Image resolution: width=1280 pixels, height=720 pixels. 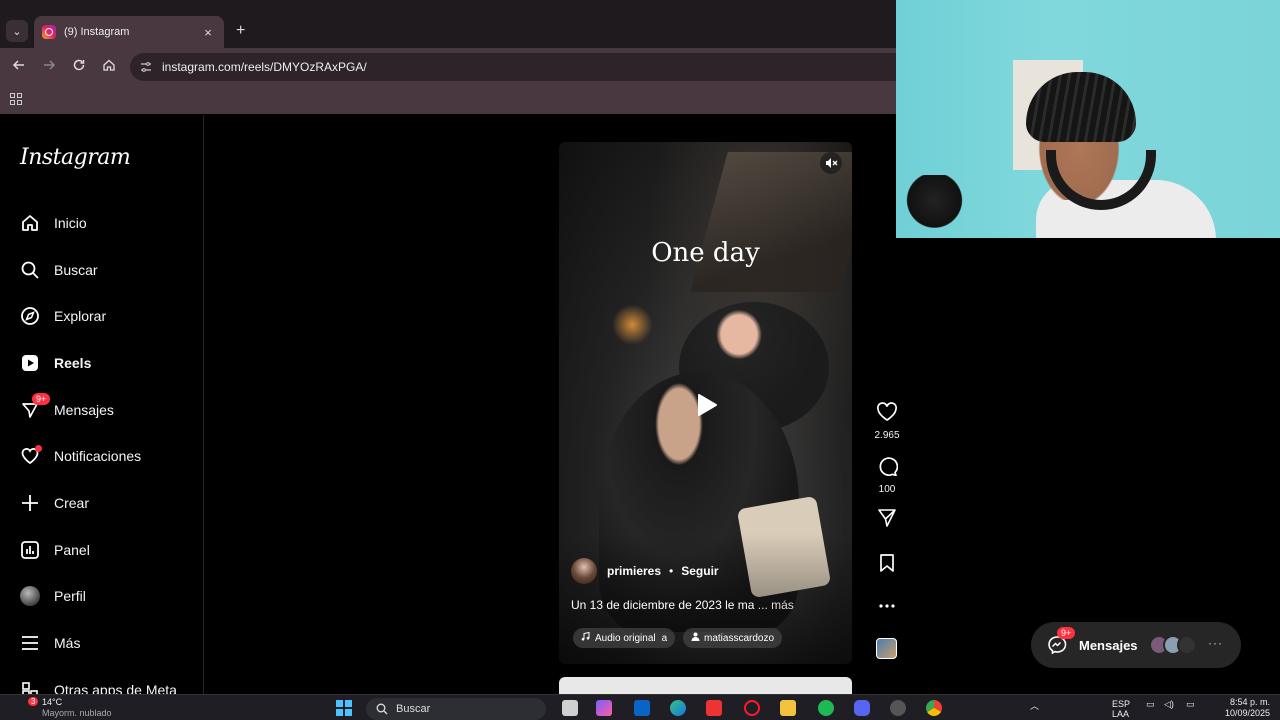 What do you see at coordinates (53, 596) in the screenshot?
I see `sidebar-item-perfil: Perfil` at bounding box center [53, 596].